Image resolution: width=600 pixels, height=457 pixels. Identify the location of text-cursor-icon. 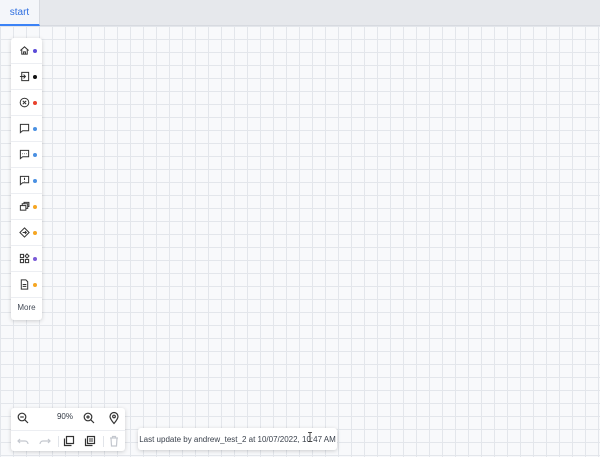
(310, 437).